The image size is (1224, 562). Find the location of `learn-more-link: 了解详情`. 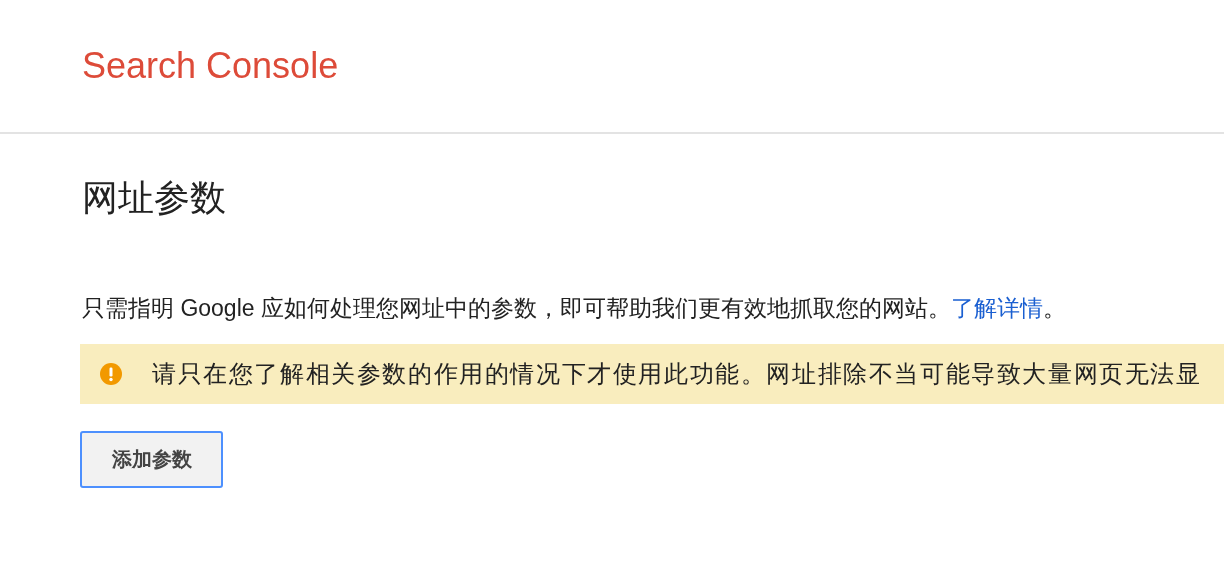

learn-more-link: 了解详情 is located at coordinates (996, 308).